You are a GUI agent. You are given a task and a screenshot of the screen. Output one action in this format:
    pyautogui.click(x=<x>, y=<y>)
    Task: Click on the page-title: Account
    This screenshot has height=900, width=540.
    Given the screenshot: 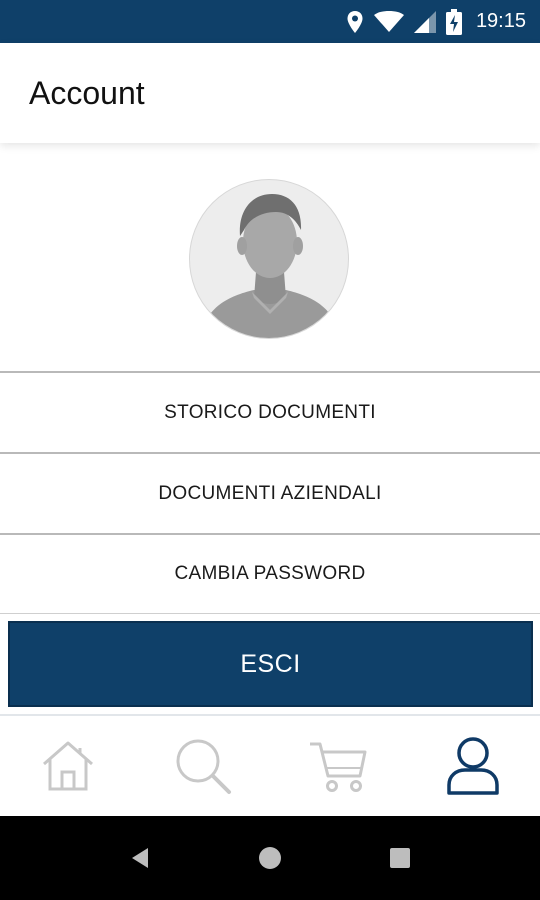 What is the action you would take?
    pyautogui.click(x=87, y=92)
    